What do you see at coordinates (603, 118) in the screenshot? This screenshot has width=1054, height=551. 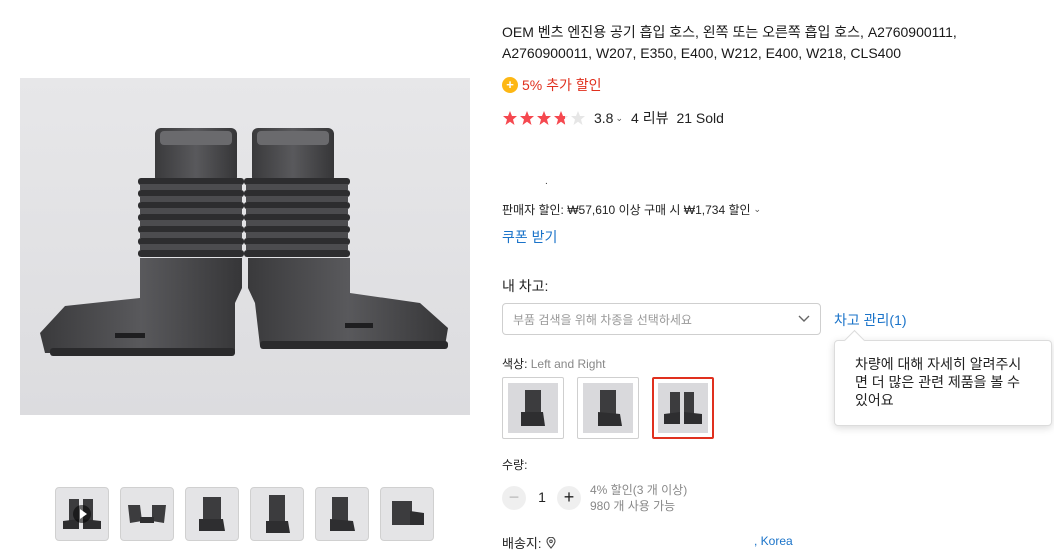 I see `rating-value: 3.8` at bounding box center [603, 118].